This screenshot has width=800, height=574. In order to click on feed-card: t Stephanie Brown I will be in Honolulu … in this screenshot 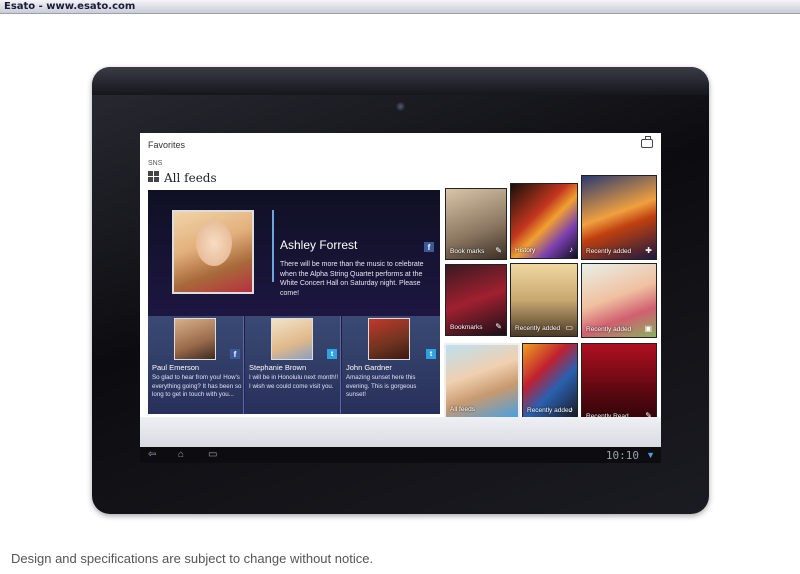, I will do `click(293, 365)`.